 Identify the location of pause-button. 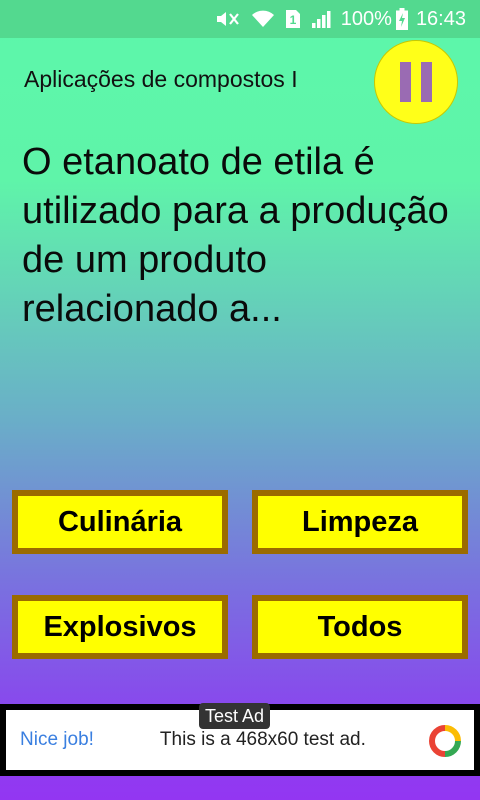
(416, 82).